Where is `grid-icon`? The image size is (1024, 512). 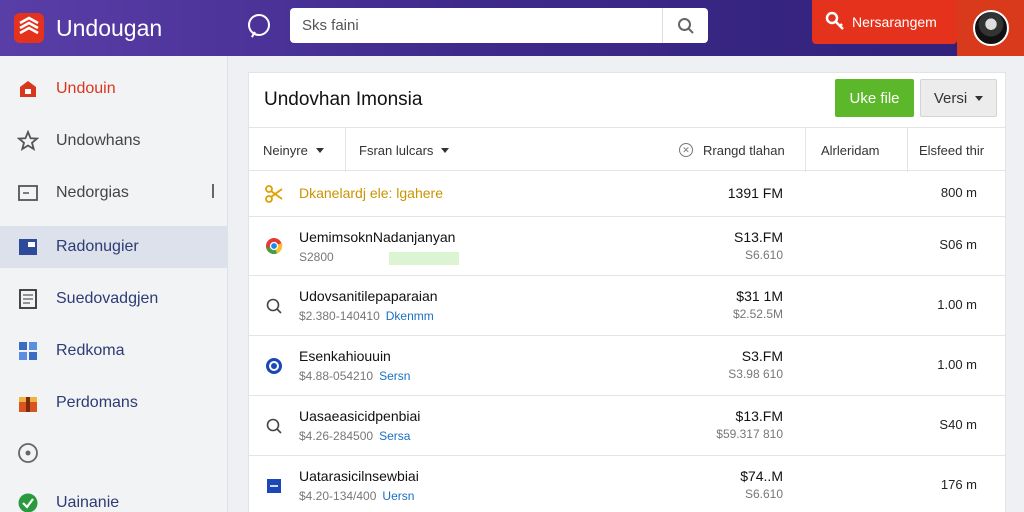 grid-icon is located at coordinates (28, 351).